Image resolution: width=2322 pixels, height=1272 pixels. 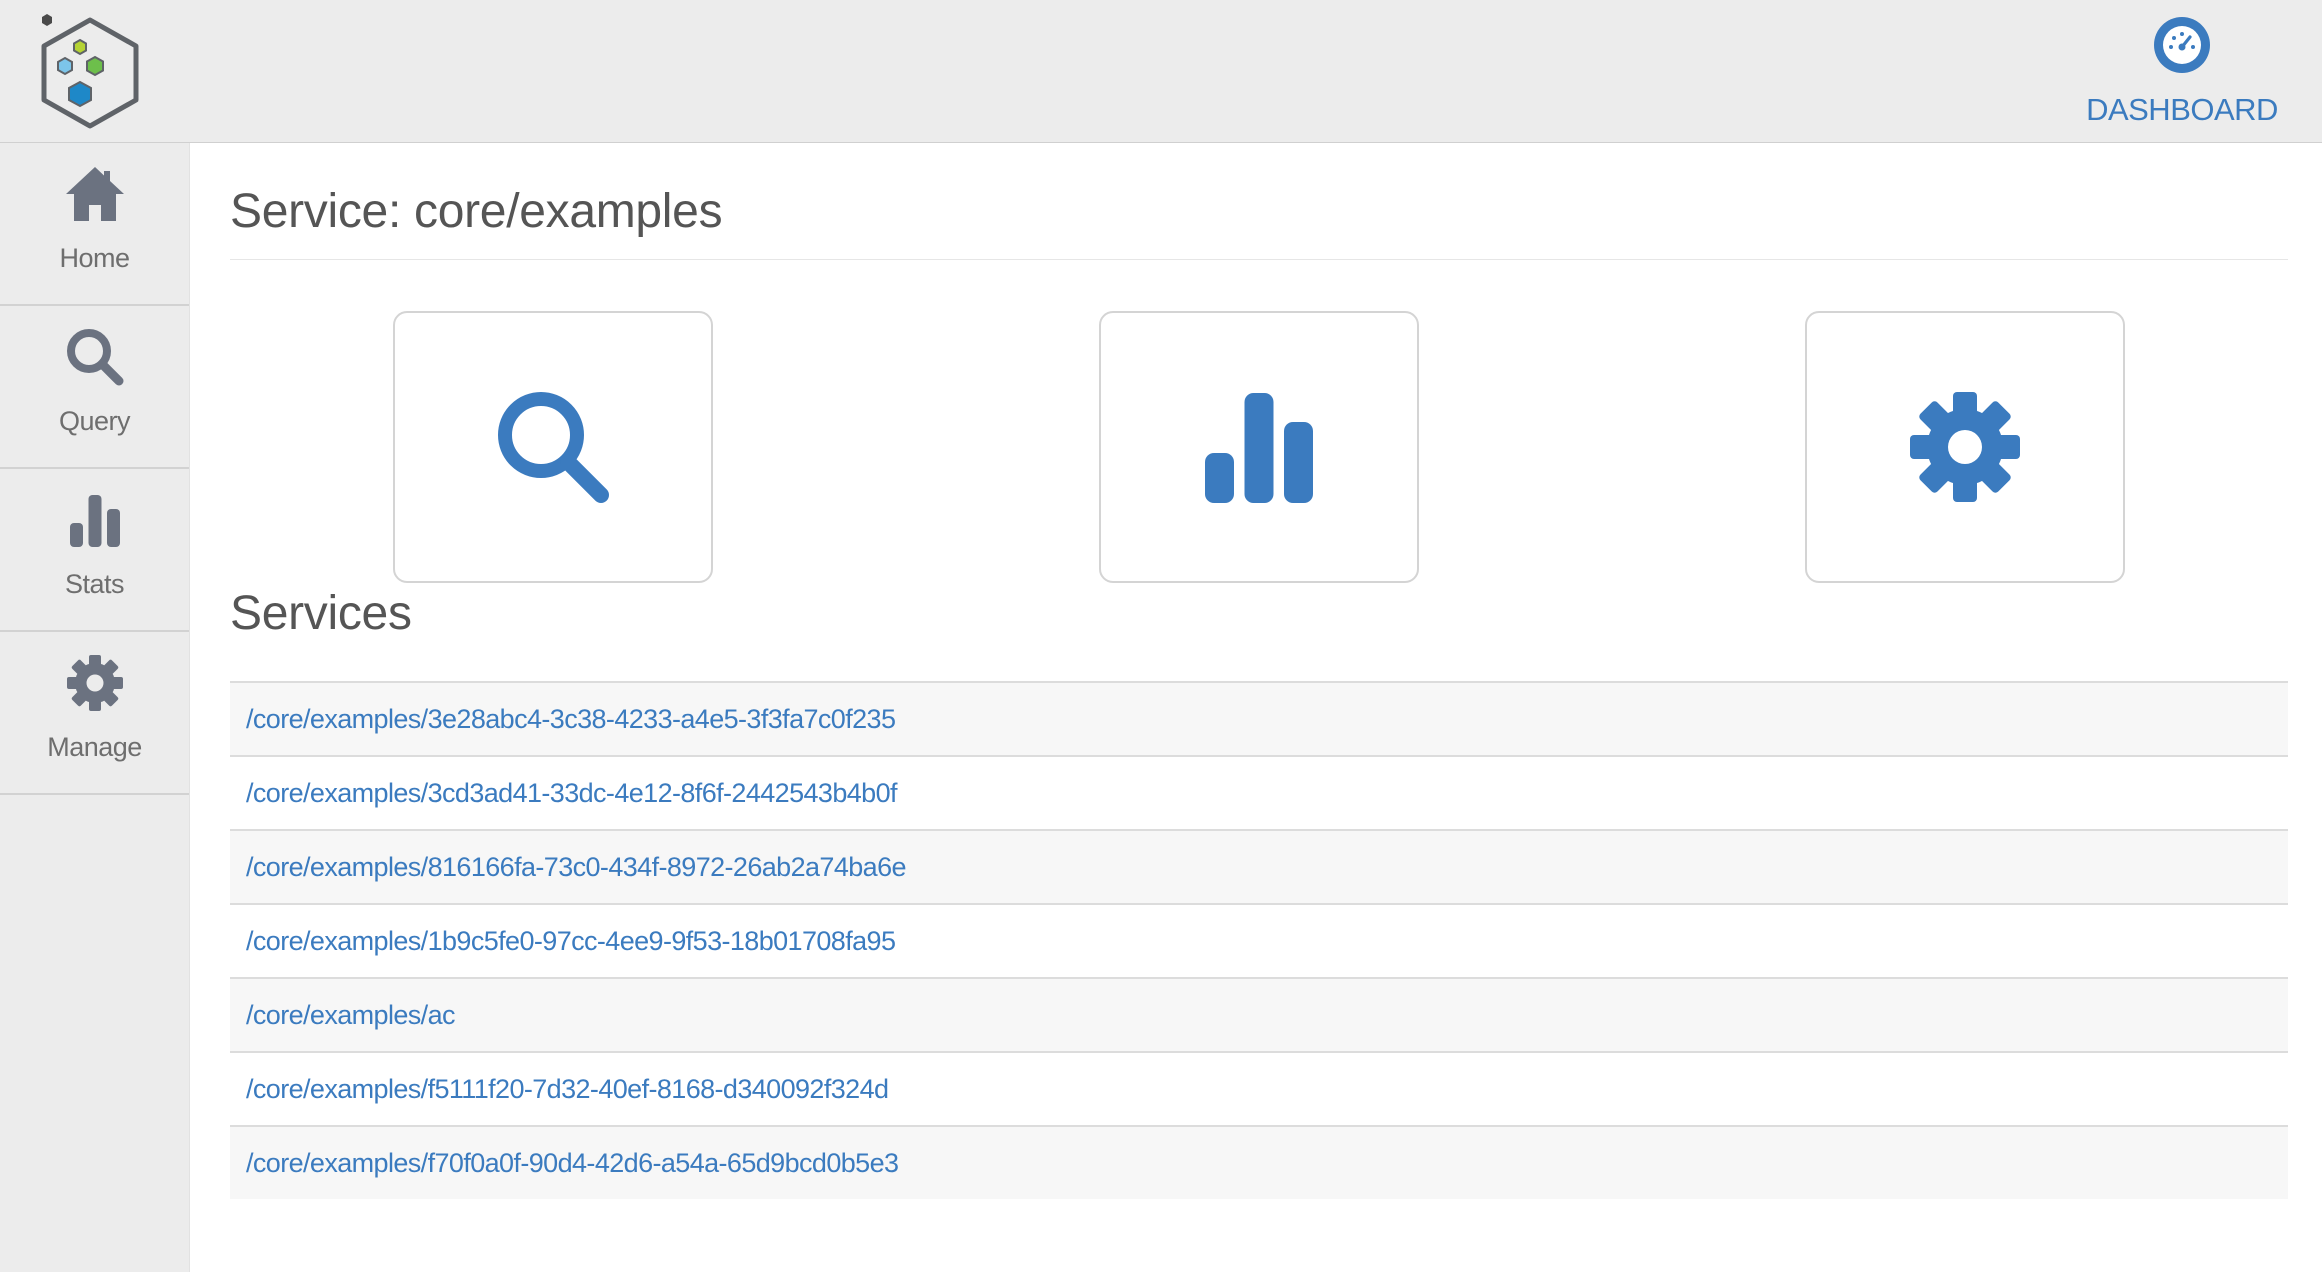 What do you see at coordinates (1259, 1016) in the screenshot?
I see `list-item: /core/examples/ac` at bounding box center [1259, 1016].